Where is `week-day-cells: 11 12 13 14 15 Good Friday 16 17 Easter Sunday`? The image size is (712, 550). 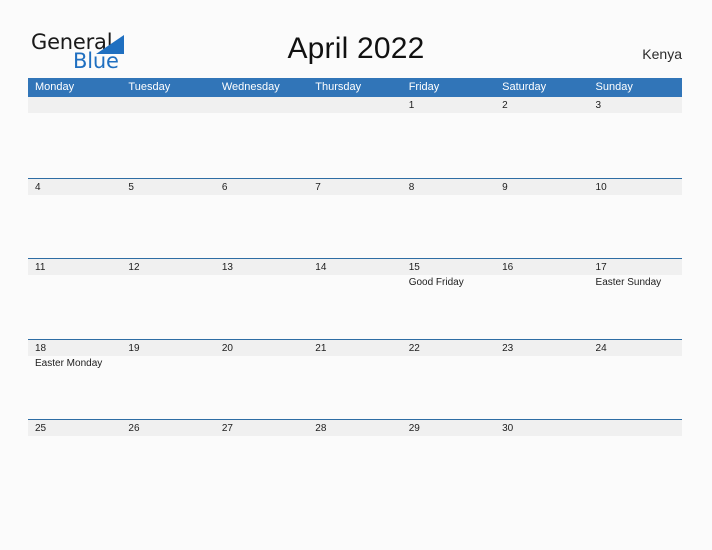 week-day-cells: 11 12 13 14 15 Good Friday 16 17 Easter Sunday is located at coordinates (355, 298).